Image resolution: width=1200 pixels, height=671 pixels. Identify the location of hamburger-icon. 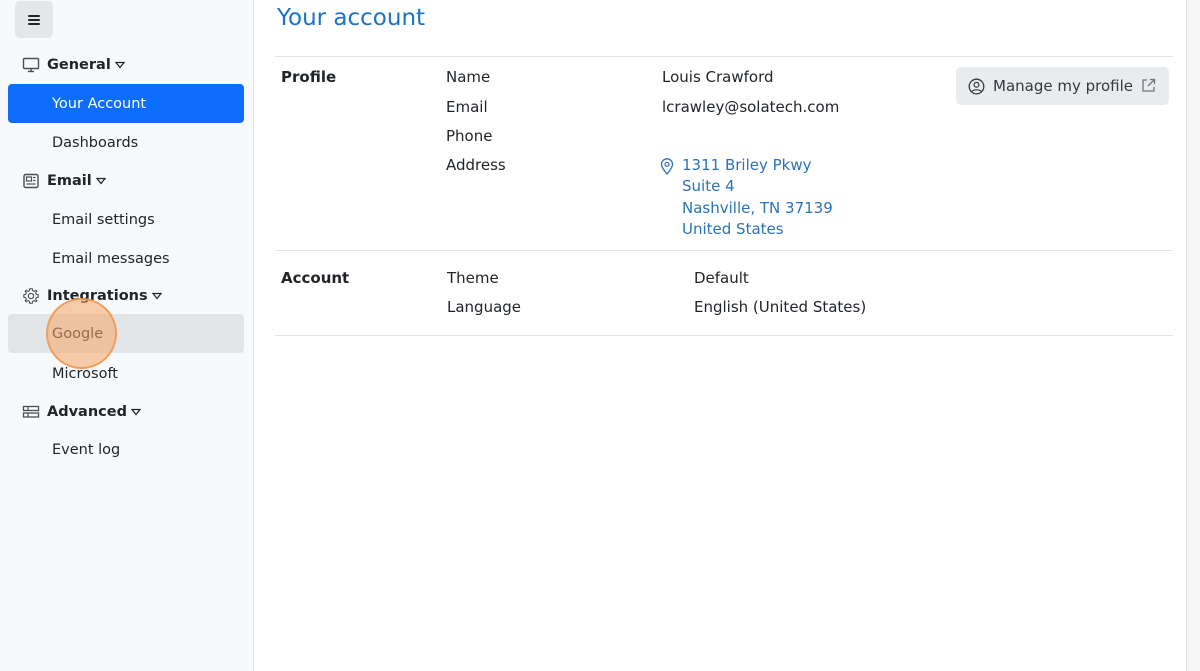
(34, 19).